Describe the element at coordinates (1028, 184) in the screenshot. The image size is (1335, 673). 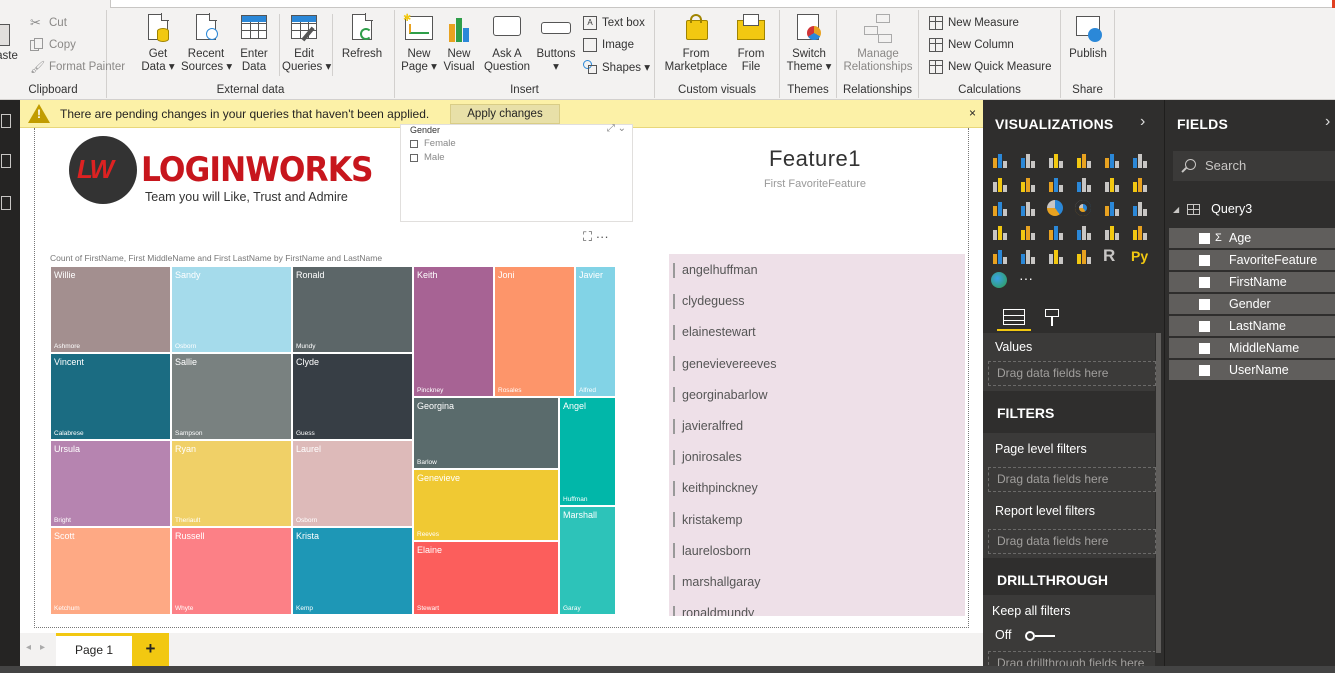
I see `area-chart-icon` at that location.